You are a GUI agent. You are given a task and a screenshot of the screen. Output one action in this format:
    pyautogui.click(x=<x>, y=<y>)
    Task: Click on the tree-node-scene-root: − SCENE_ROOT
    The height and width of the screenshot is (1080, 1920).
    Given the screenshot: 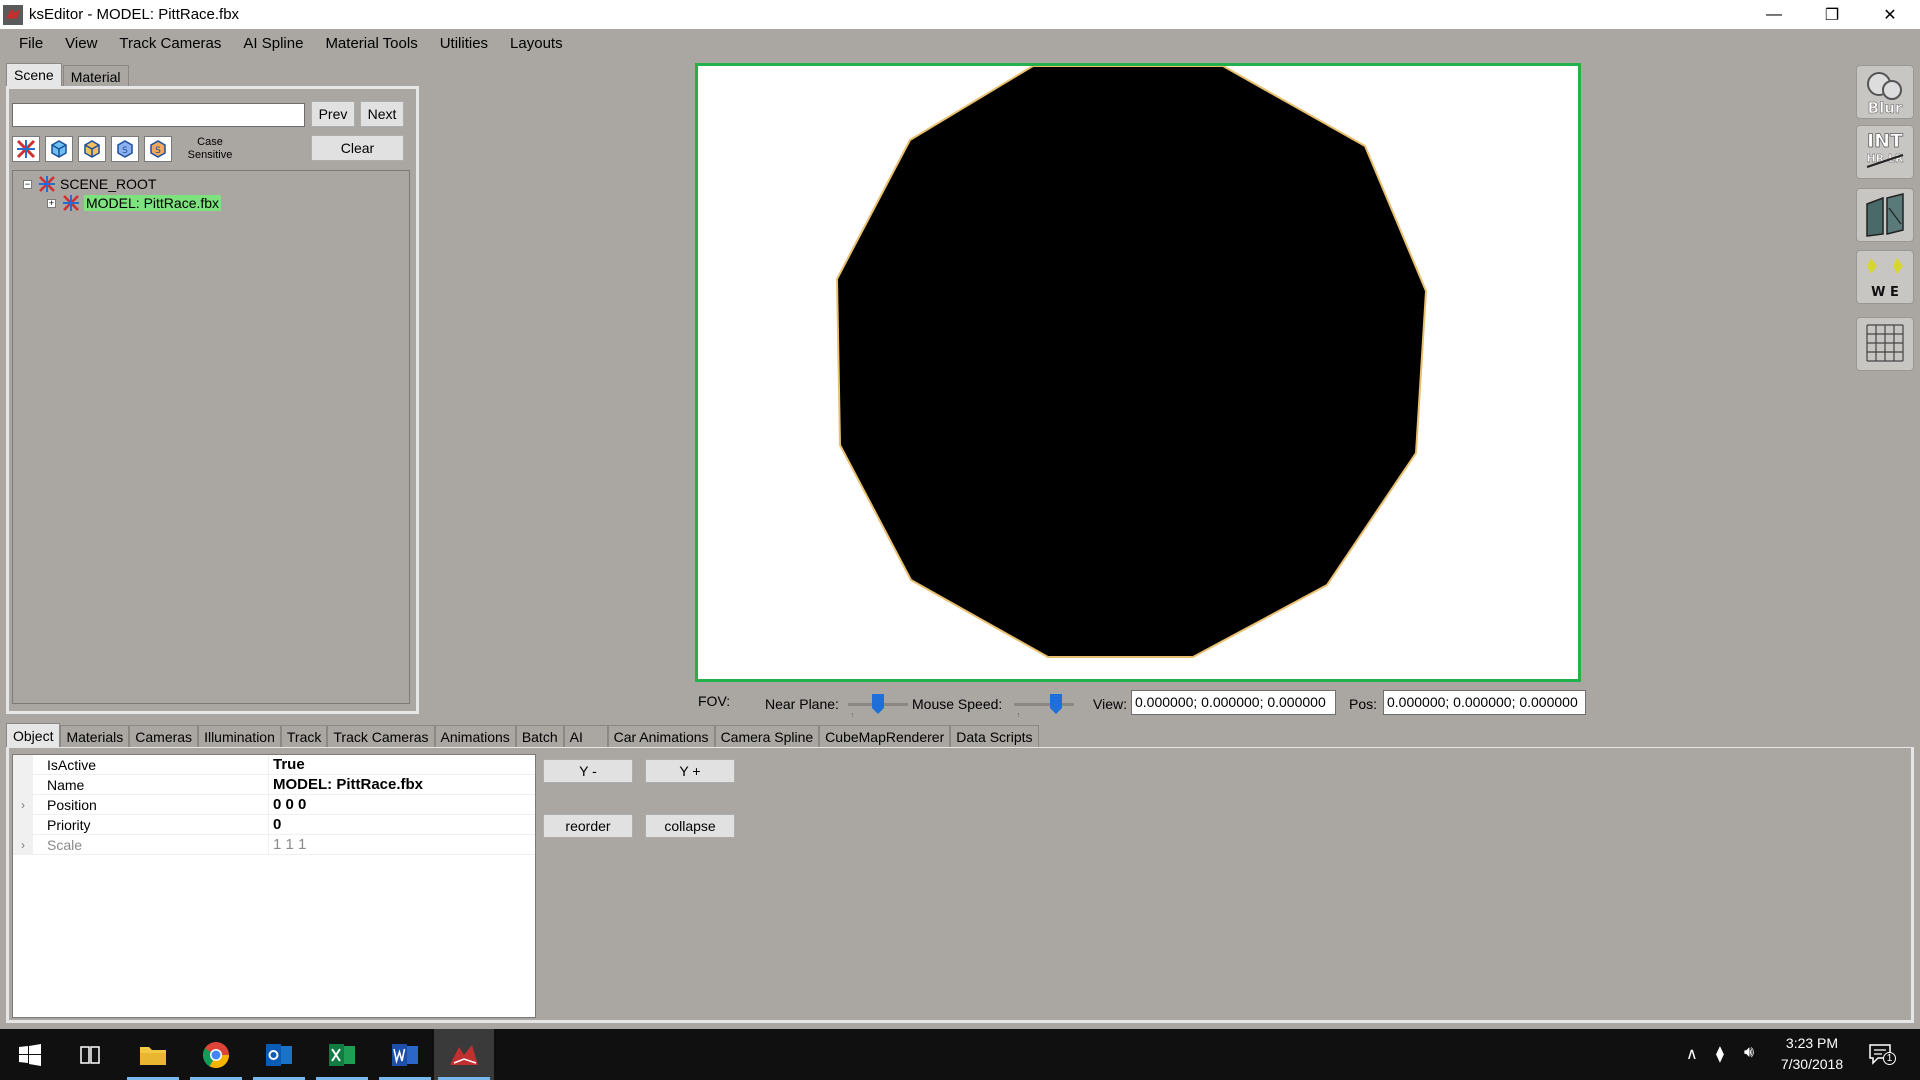 What is the action you would take?
    pyautogui.click(x=89, y=184)
    